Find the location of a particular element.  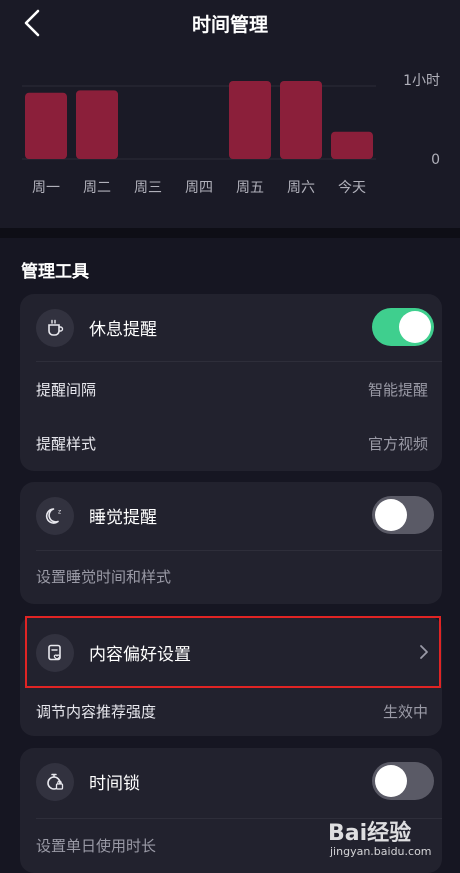

rest-interval-label: 提醒间隔 is located at coordinates (66, 390).